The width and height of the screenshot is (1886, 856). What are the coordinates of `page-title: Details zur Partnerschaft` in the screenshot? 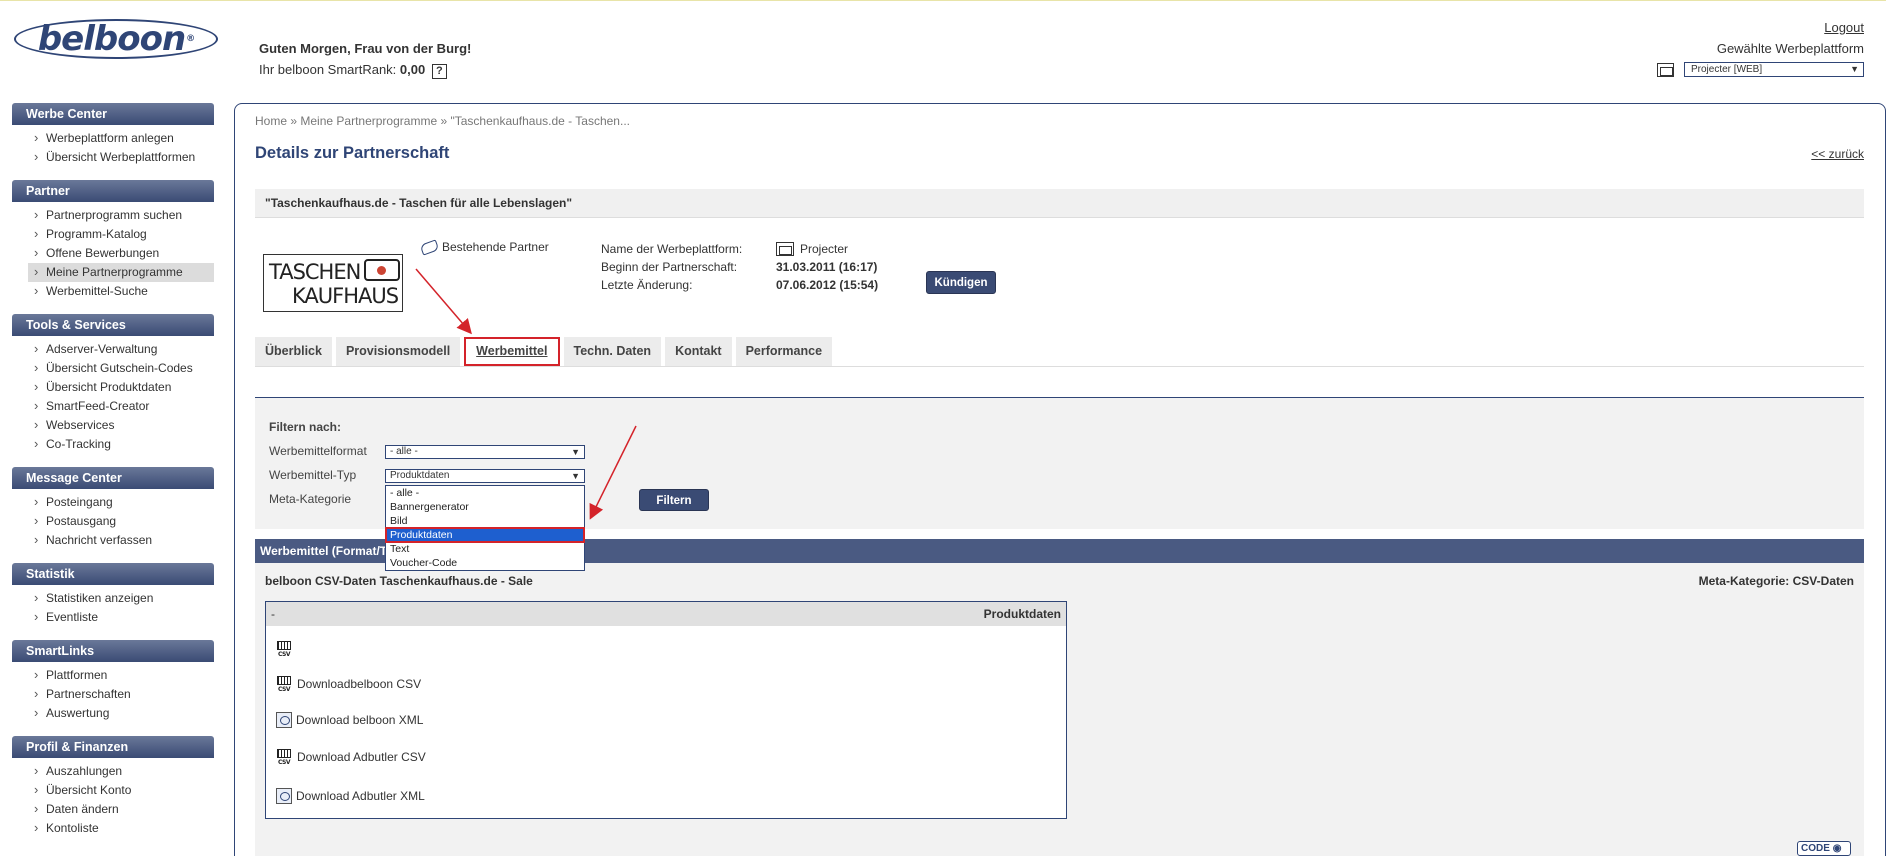 It's located at (352, 153).